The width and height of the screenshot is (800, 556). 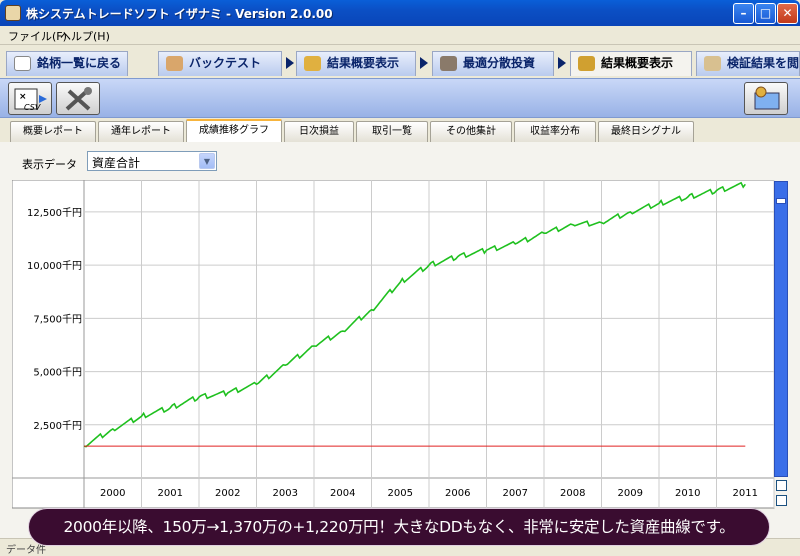 What do you see at coordinates (745, 493) in the screenshot?
I see `x-tick-label: 2011` at bounding box center [745, 493].